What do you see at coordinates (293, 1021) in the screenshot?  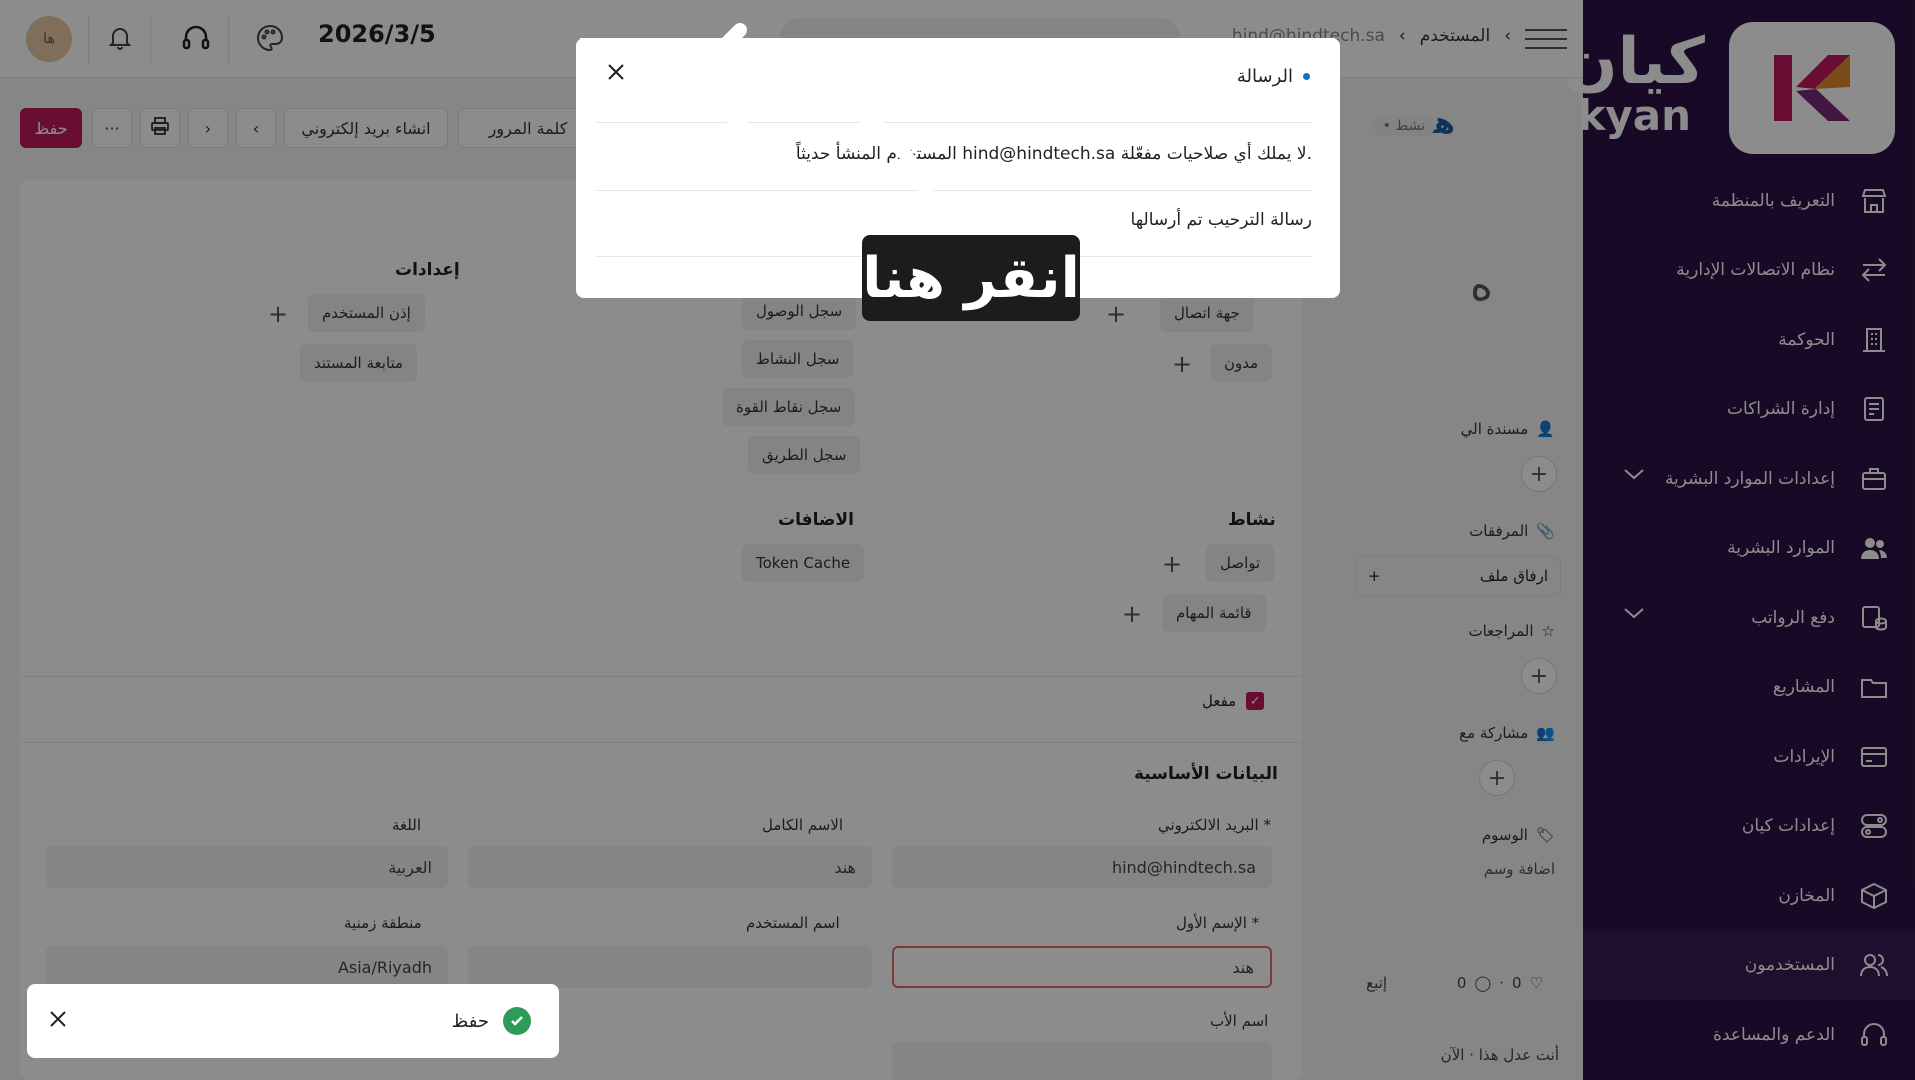 I see `toast-notification: حفظ` at bounding box center [293, 1021].